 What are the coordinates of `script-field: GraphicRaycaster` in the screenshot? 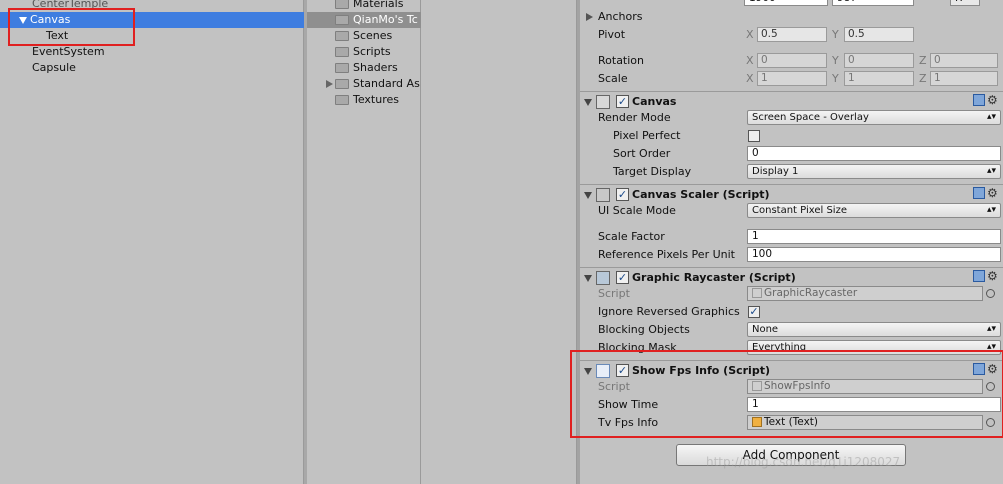 It's located at (865, 293).